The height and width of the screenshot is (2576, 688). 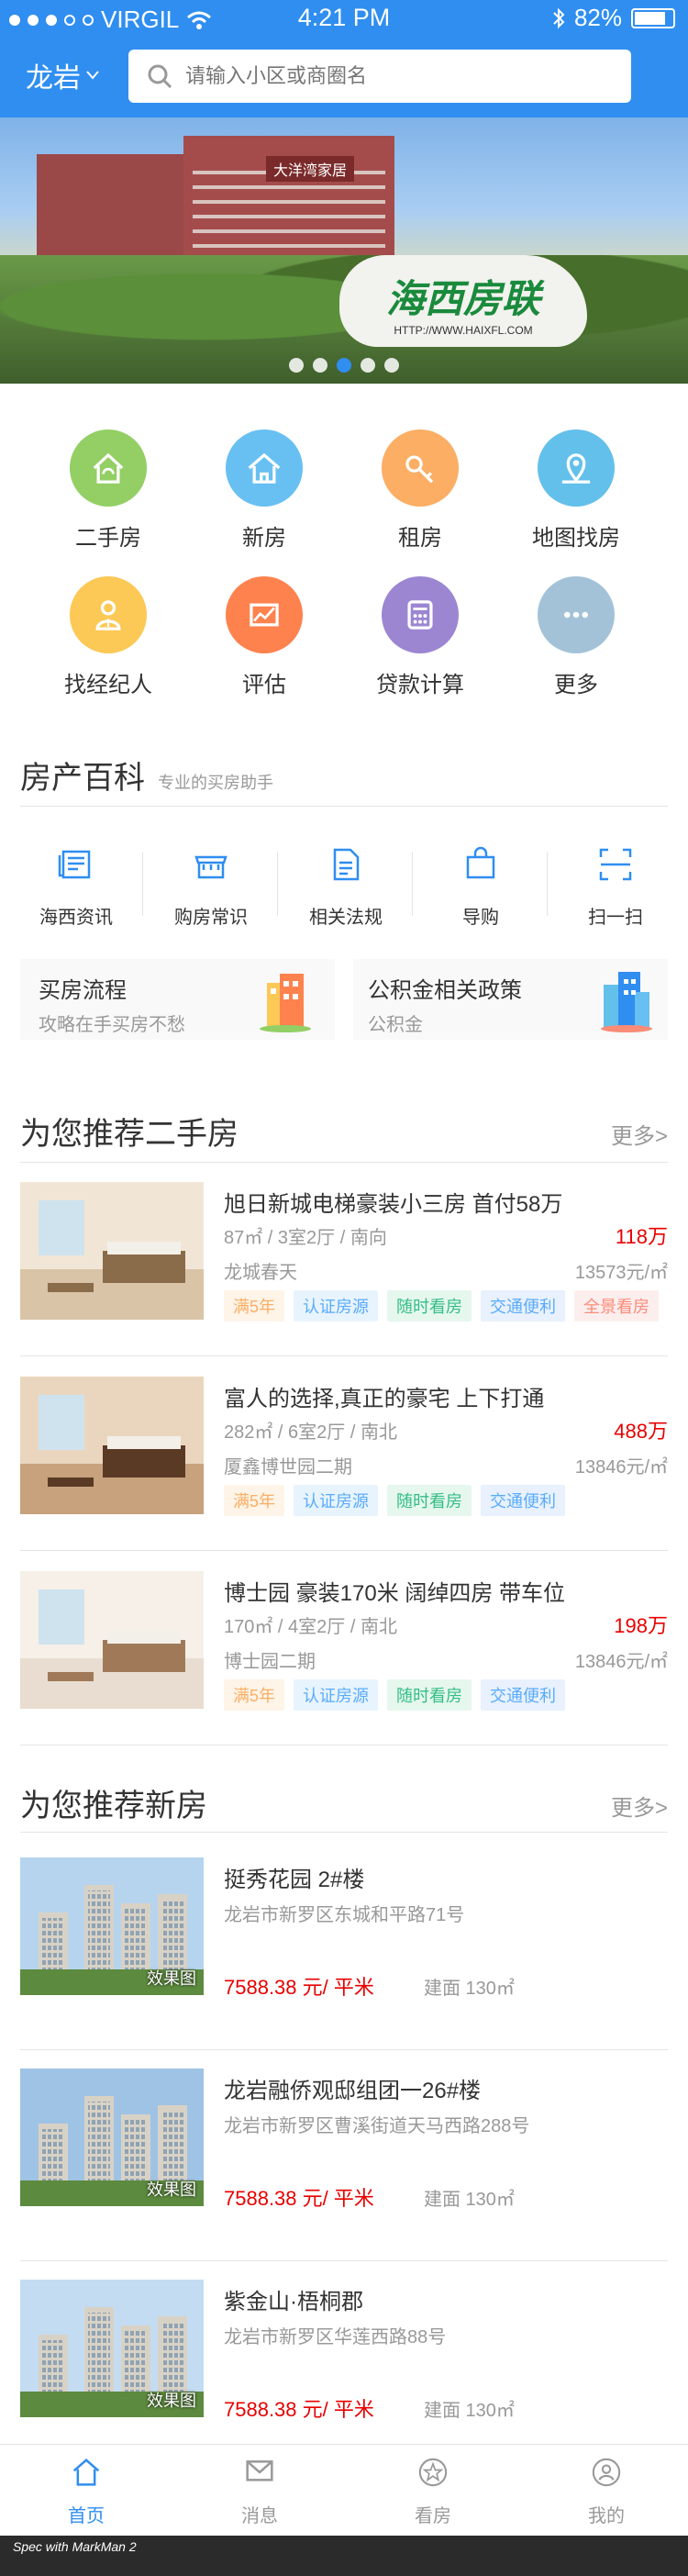 I want to click on battery-icon, so click(x=653, y=17).